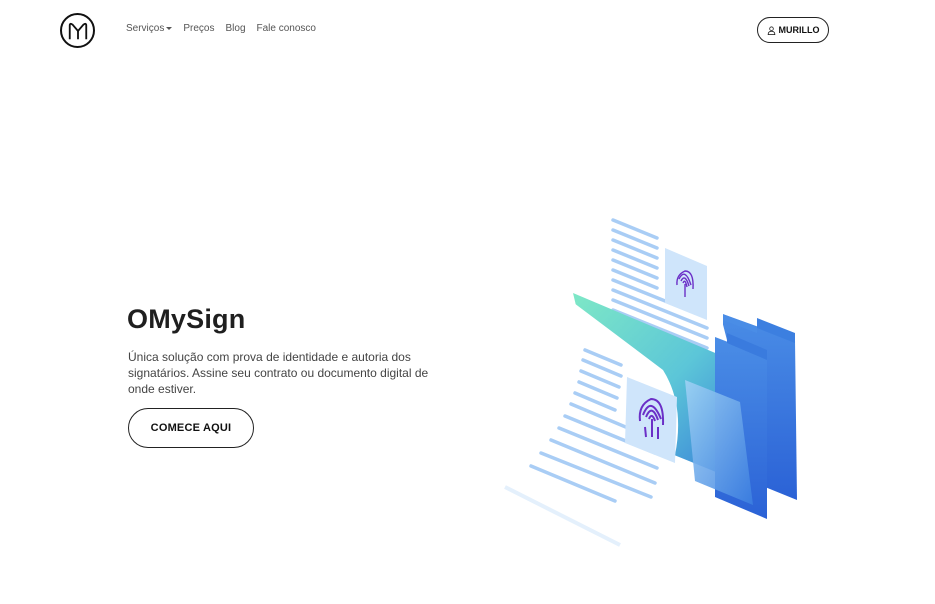  Describe the element at coordinates (169, 28) in the screenshot. I see `chevron-down-icon` at that location.